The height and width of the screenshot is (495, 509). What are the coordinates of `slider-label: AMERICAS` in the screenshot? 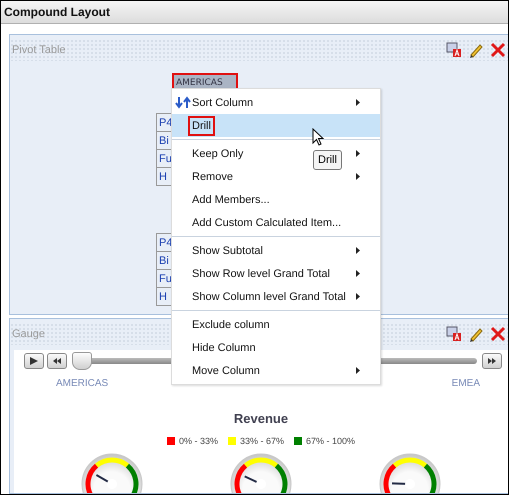 It's located at (82, 383).